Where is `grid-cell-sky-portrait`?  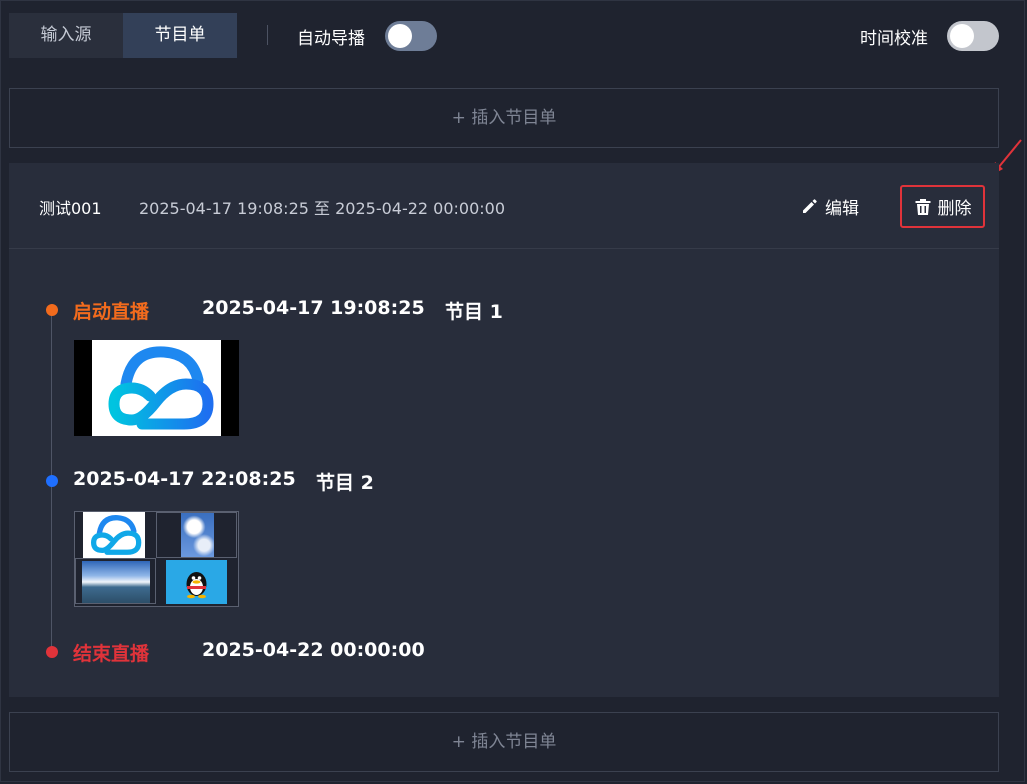 grid-cell-sky-portrait is located at coordinates (196, 535).